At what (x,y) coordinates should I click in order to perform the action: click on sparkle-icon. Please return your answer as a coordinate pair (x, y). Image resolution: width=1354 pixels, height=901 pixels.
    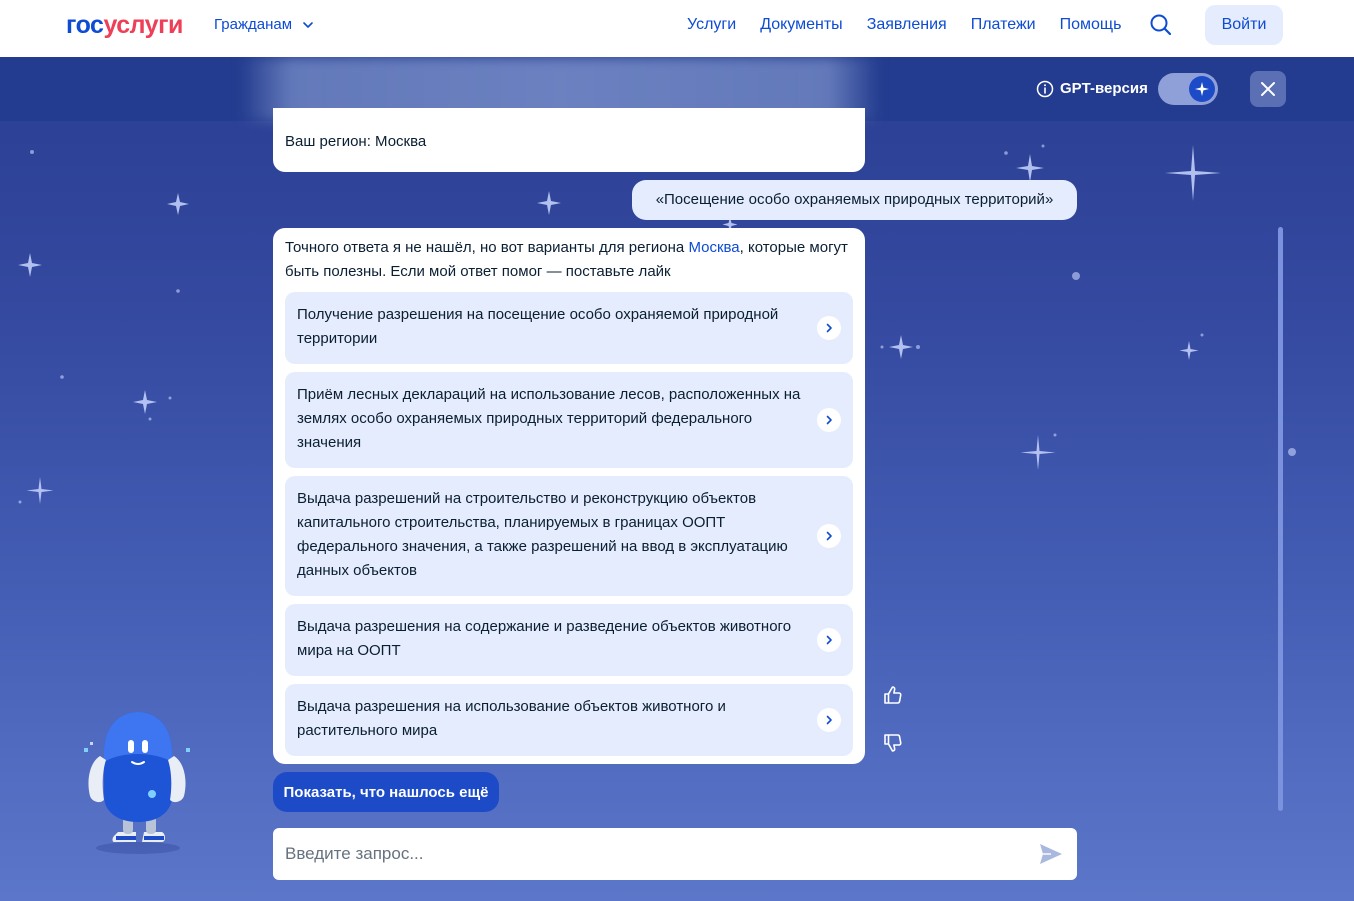
    Looking at the image, I should click on (1202, 89).